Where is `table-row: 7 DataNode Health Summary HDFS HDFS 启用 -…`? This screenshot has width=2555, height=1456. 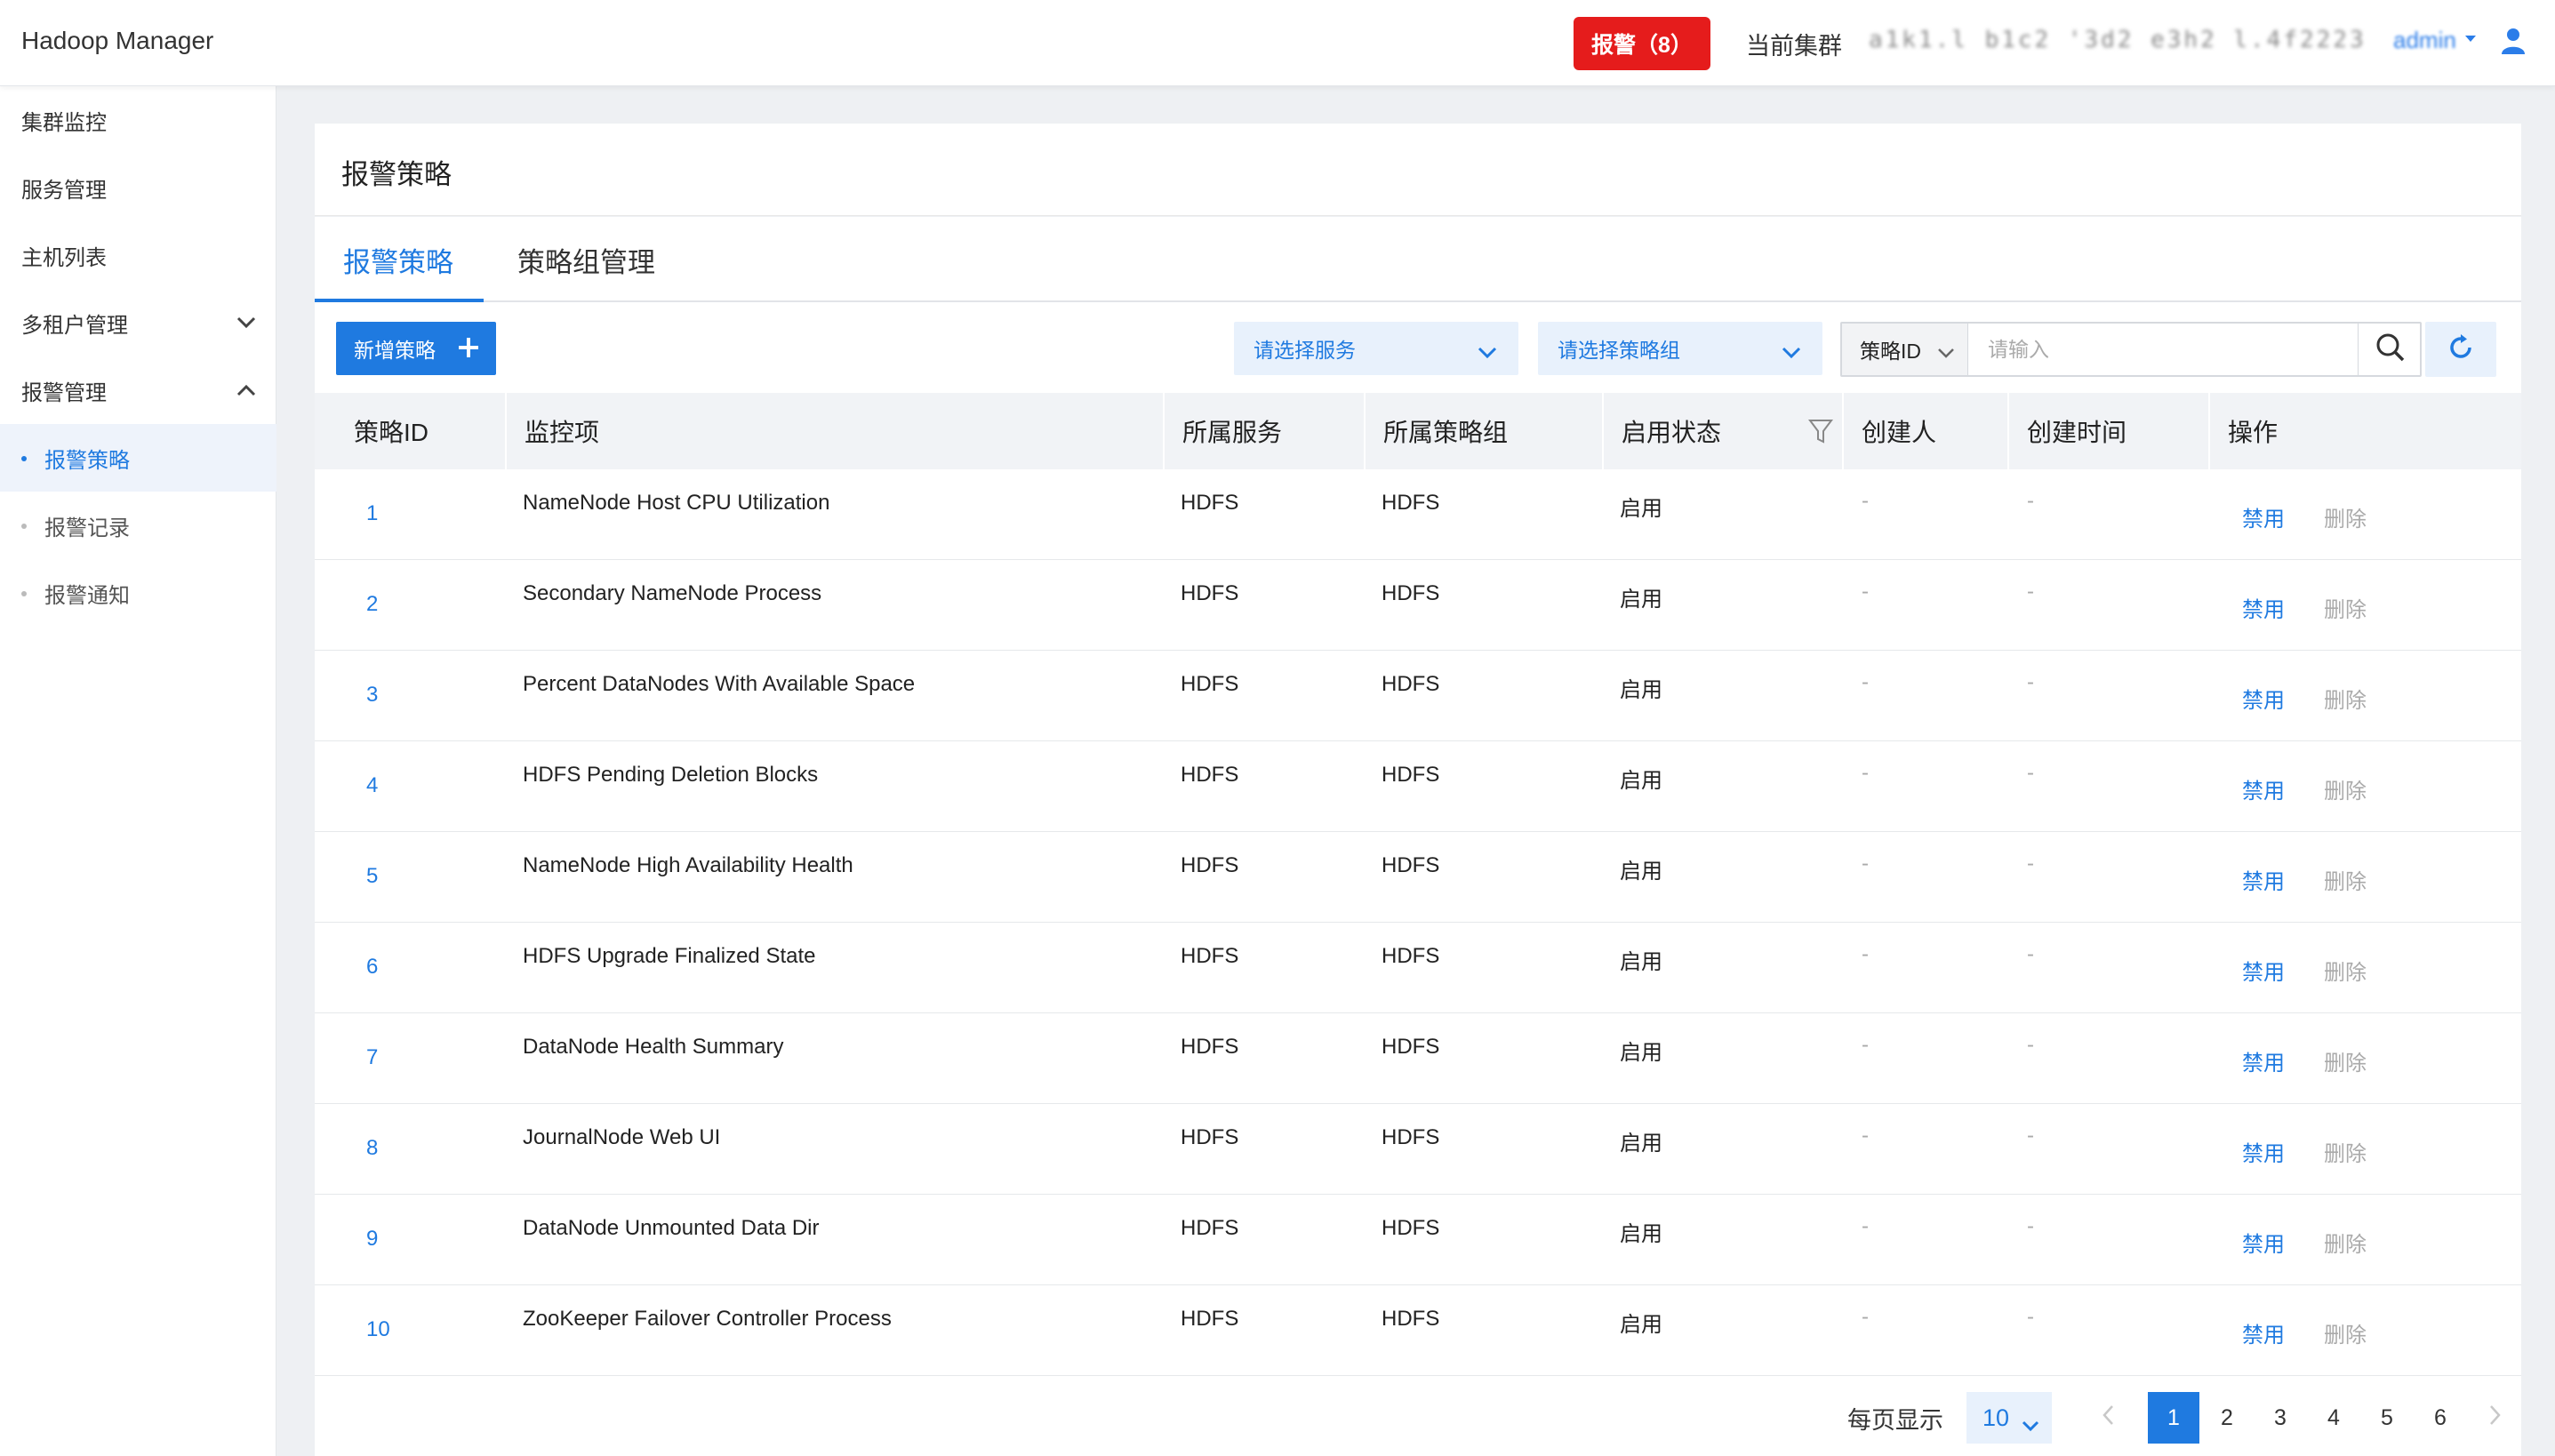
table-row: 7 DataNode Health Summary HDFS HDFS 启用 -… is located at coordinates (1418, 1058).